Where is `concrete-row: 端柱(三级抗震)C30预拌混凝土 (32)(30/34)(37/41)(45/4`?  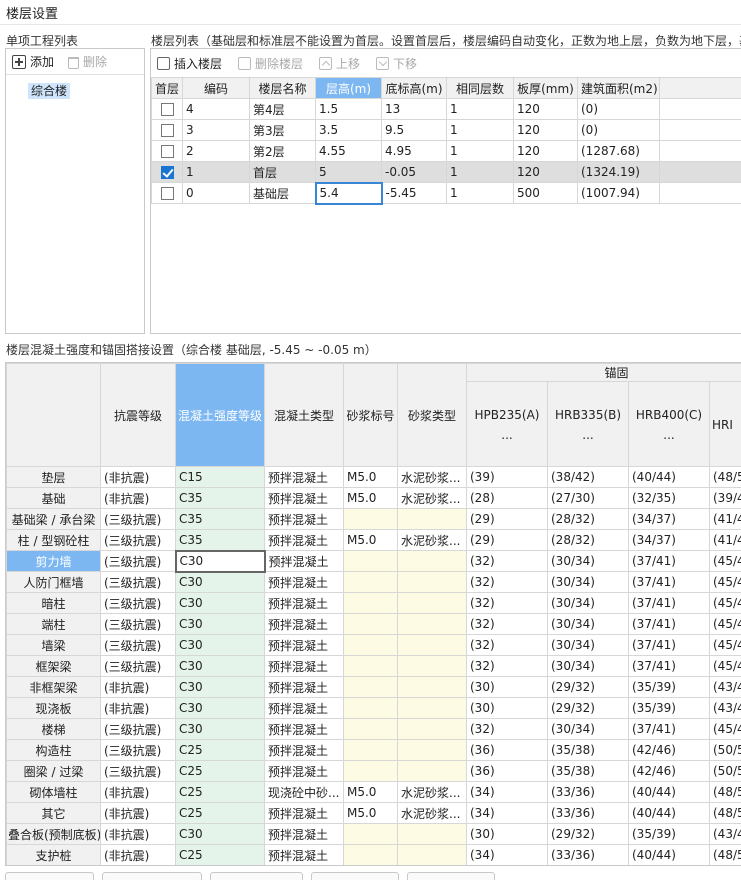 concrete-row: 端柱(三级抗震)C30预拌混凝土 (32)(30/34)(37/41)(45/4 is located at coordinates (373, 624).